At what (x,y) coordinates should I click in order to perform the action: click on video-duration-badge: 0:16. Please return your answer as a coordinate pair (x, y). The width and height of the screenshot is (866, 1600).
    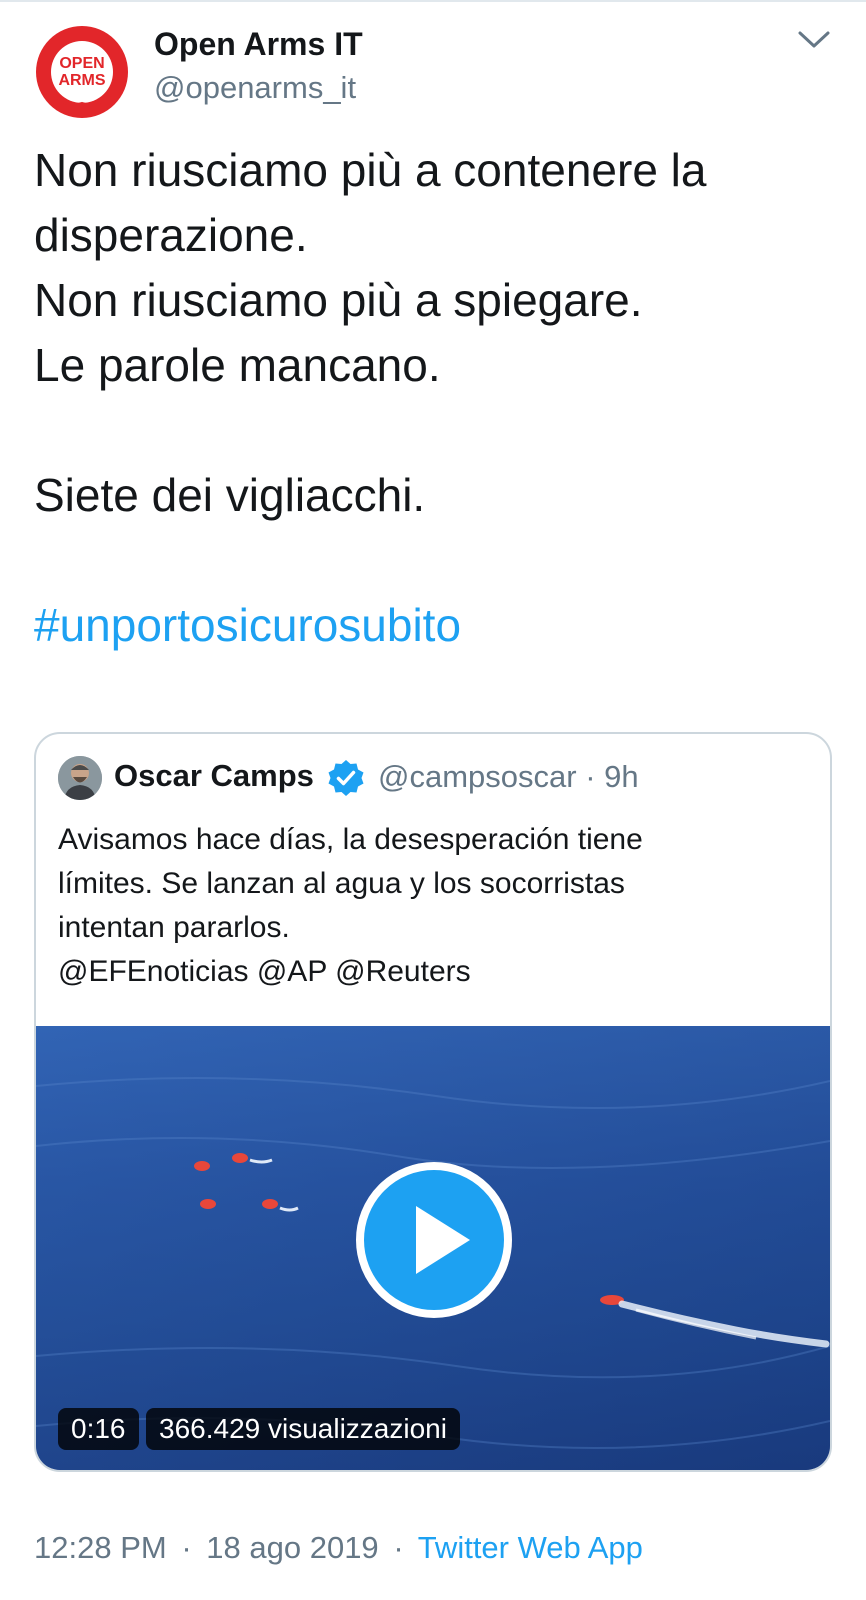
    Looking at the image, I should click on (98, 1429).